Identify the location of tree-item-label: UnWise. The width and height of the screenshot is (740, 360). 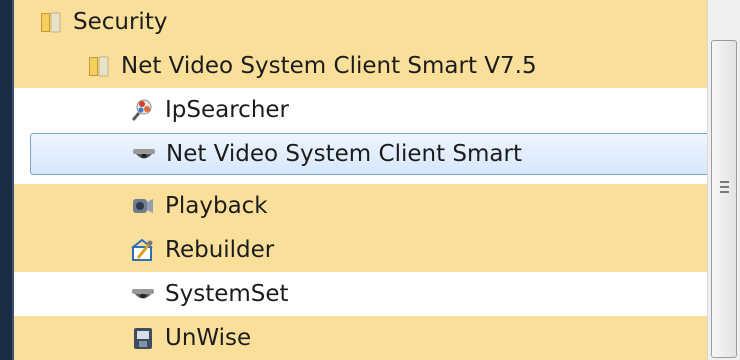
(208, 338).